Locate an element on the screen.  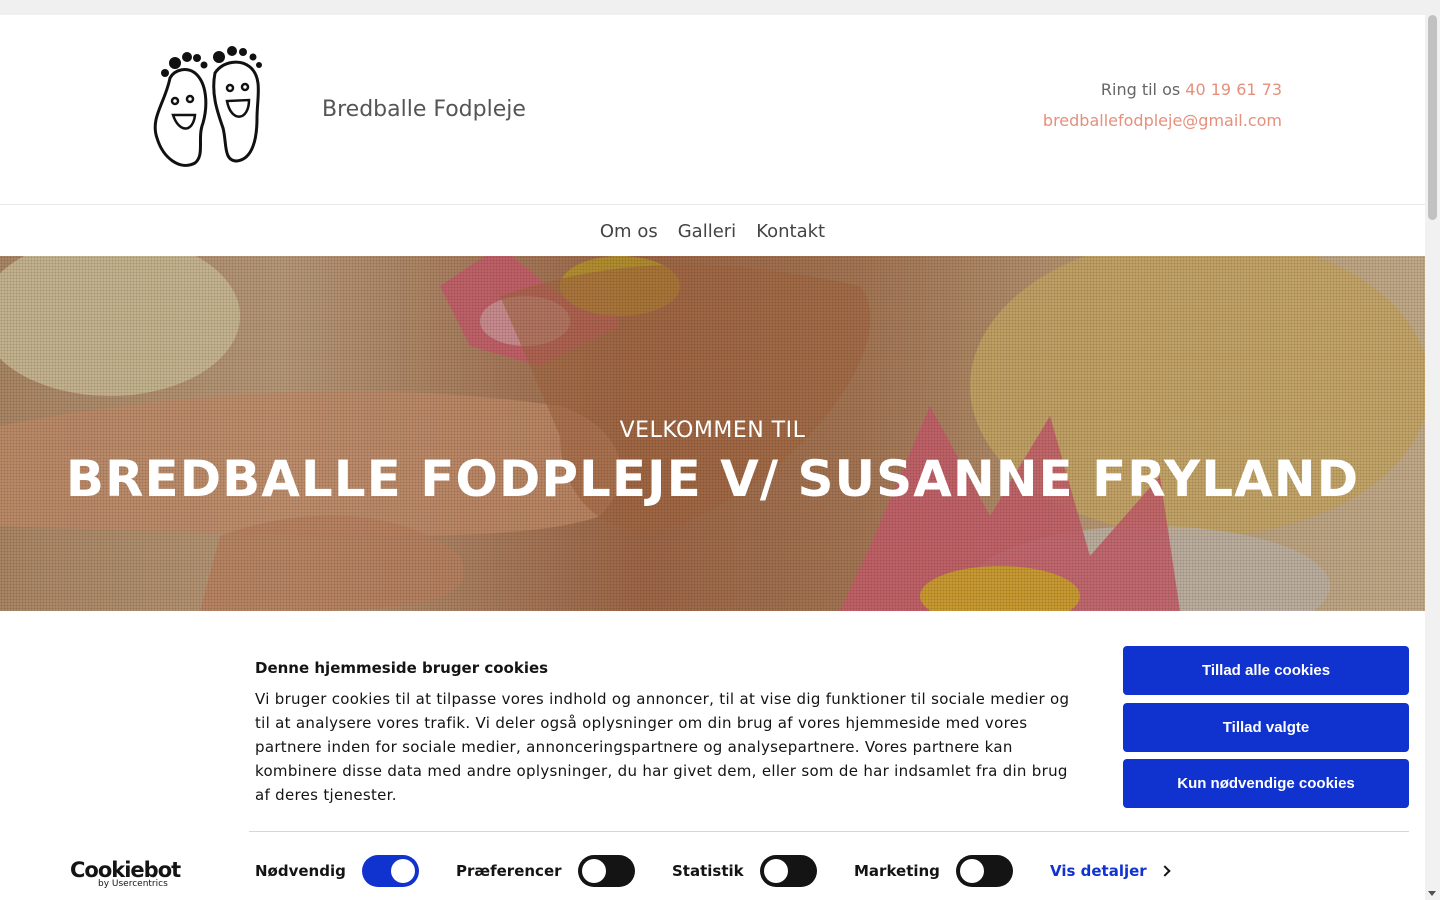
phone-prefix: Ring til os is located at coordinates (1140, 89).